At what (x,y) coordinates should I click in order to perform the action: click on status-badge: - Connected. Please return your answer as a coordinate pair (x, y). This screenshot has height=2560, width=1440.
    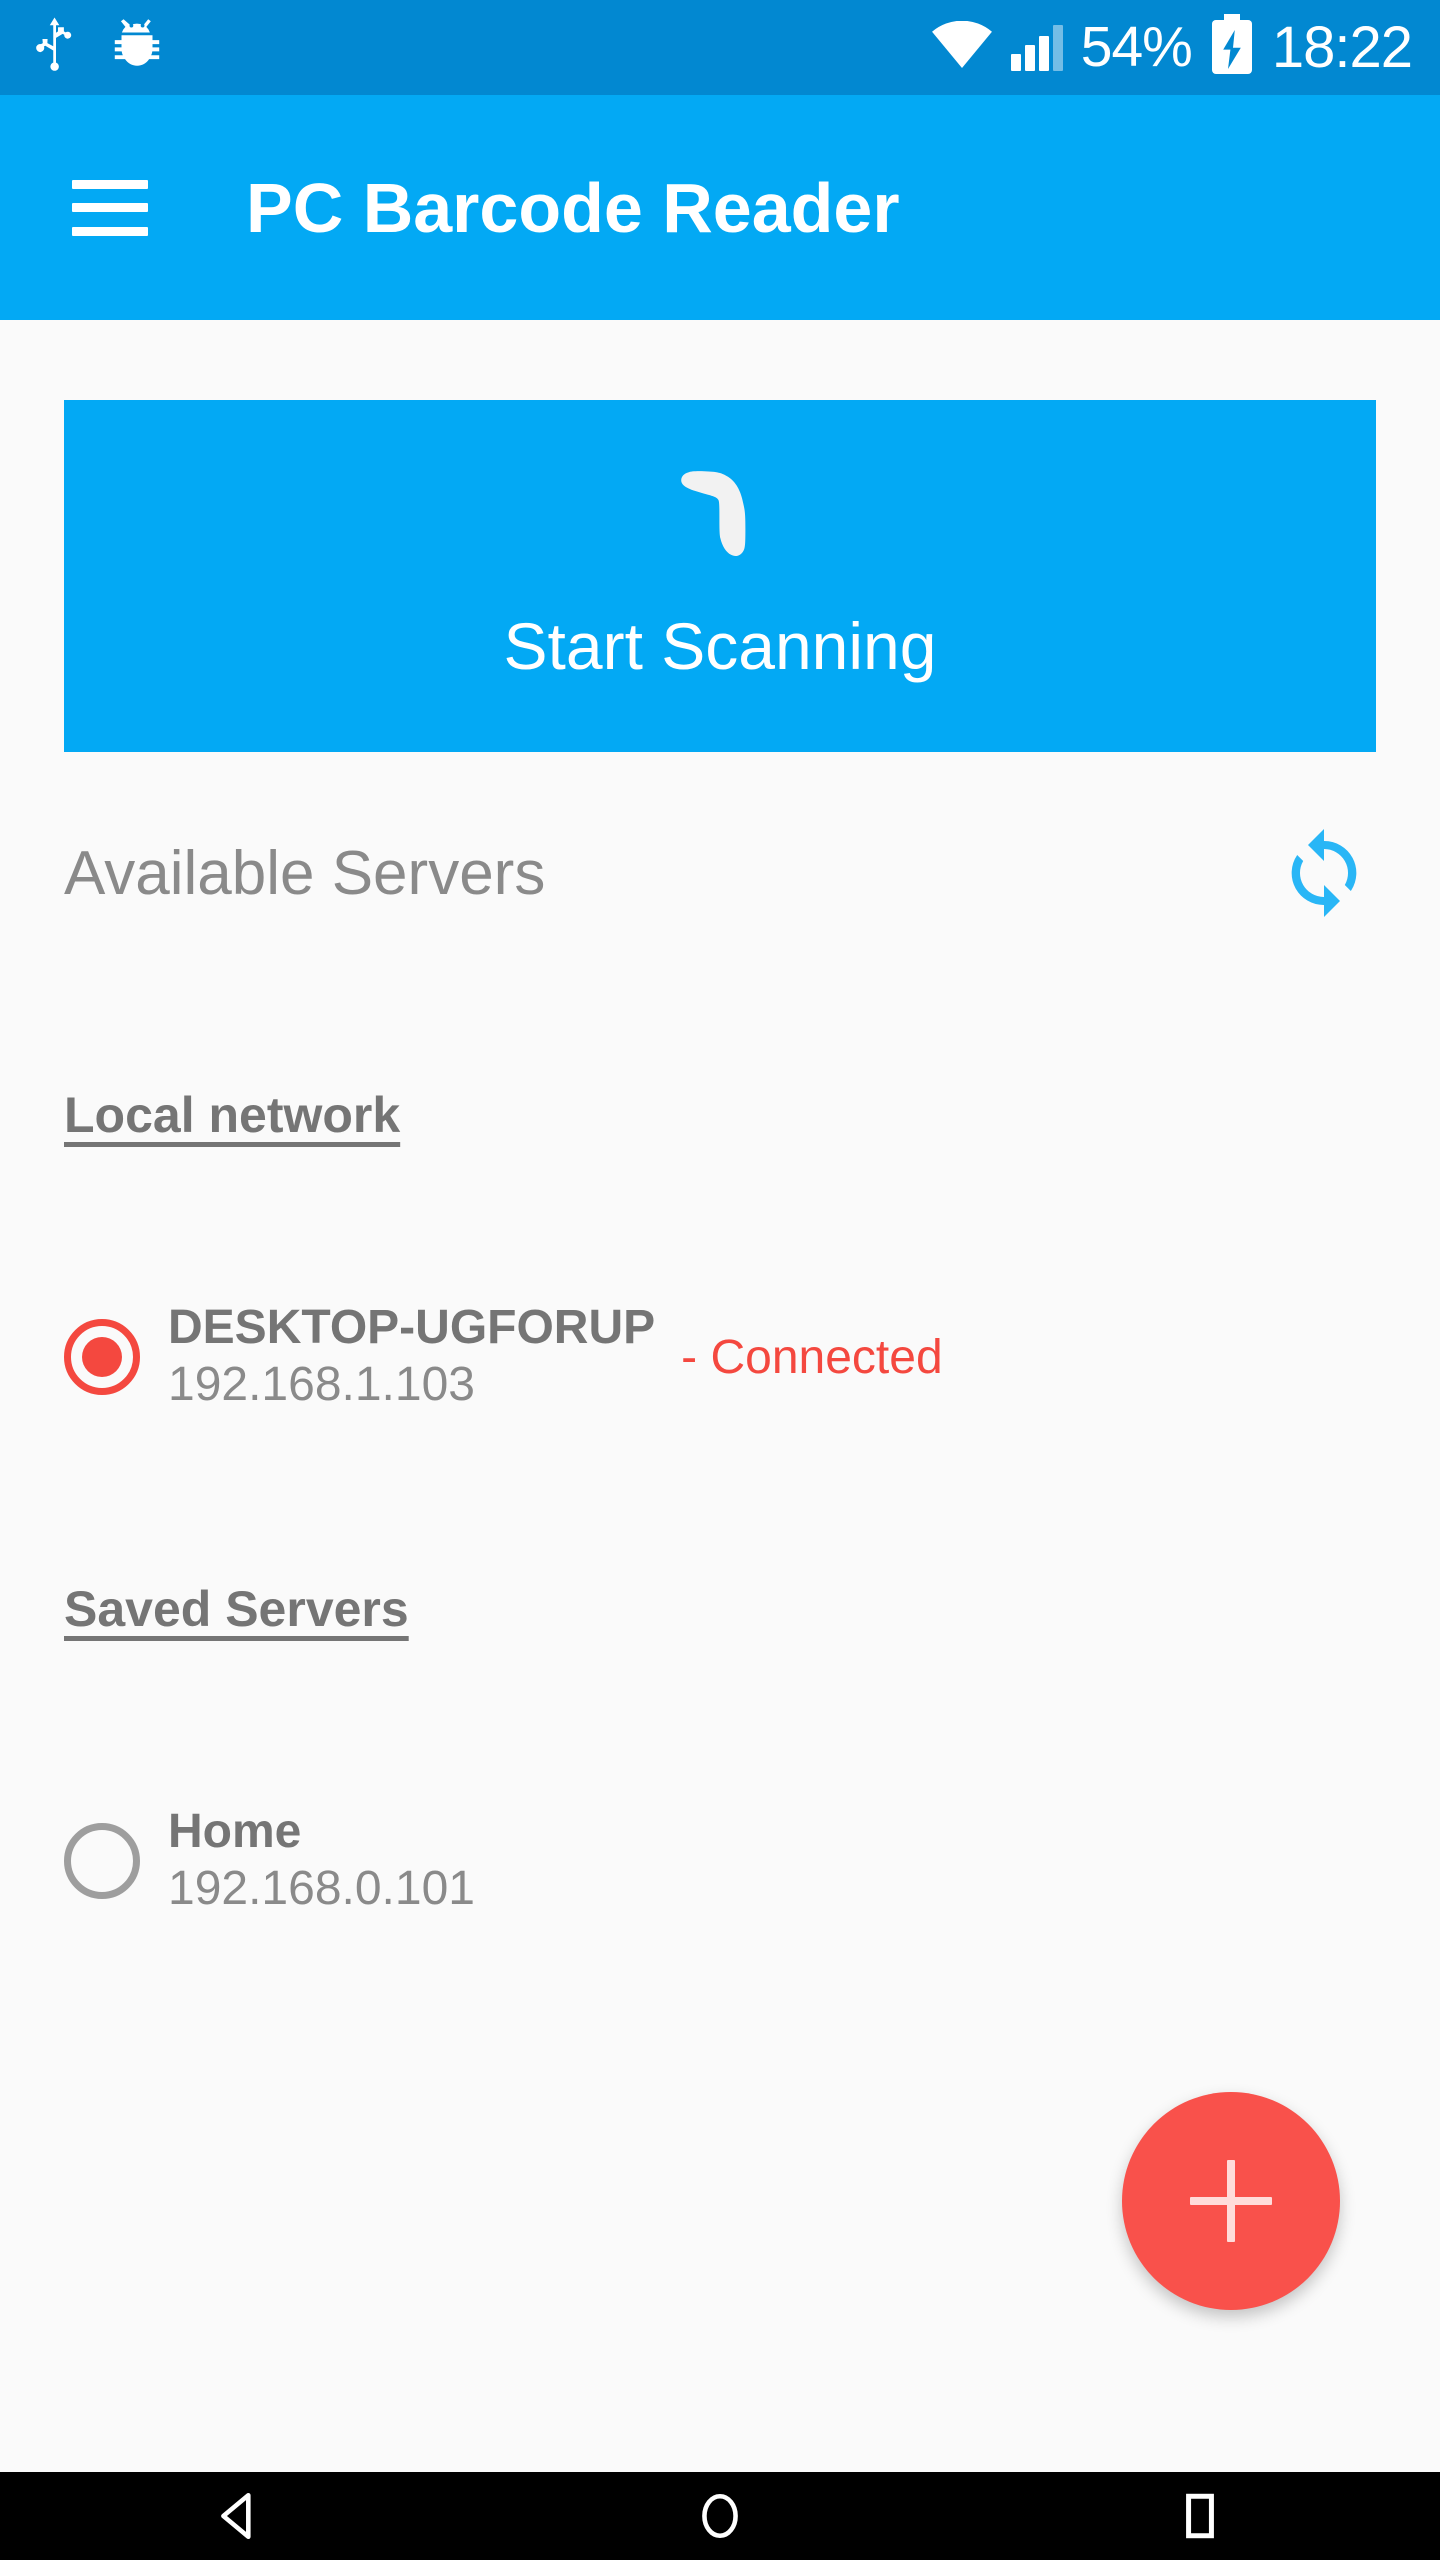
    Looking at the image, I should click on (812, 1357).